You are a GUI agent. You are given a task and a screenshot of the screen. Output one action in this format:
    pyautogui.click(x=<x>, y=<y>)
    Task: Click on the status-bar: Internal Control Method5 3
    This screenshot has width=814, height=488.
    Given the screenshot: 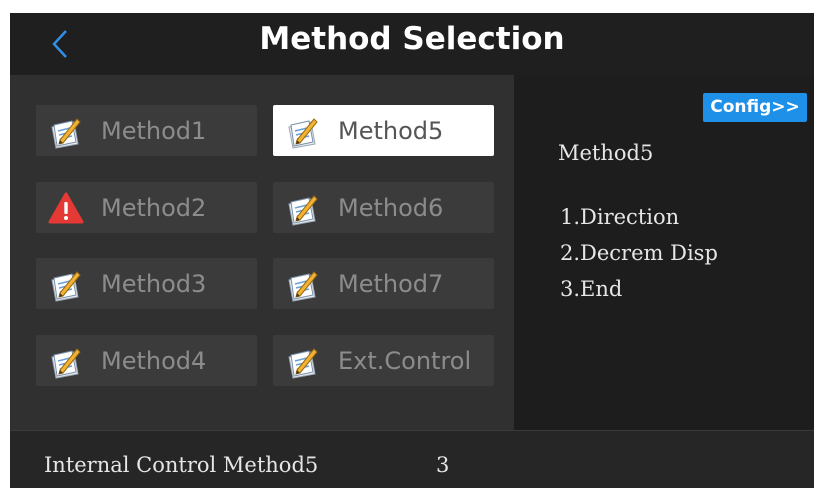 What is the action you would take?
    pyautogui.click(x=412, y=459)
    